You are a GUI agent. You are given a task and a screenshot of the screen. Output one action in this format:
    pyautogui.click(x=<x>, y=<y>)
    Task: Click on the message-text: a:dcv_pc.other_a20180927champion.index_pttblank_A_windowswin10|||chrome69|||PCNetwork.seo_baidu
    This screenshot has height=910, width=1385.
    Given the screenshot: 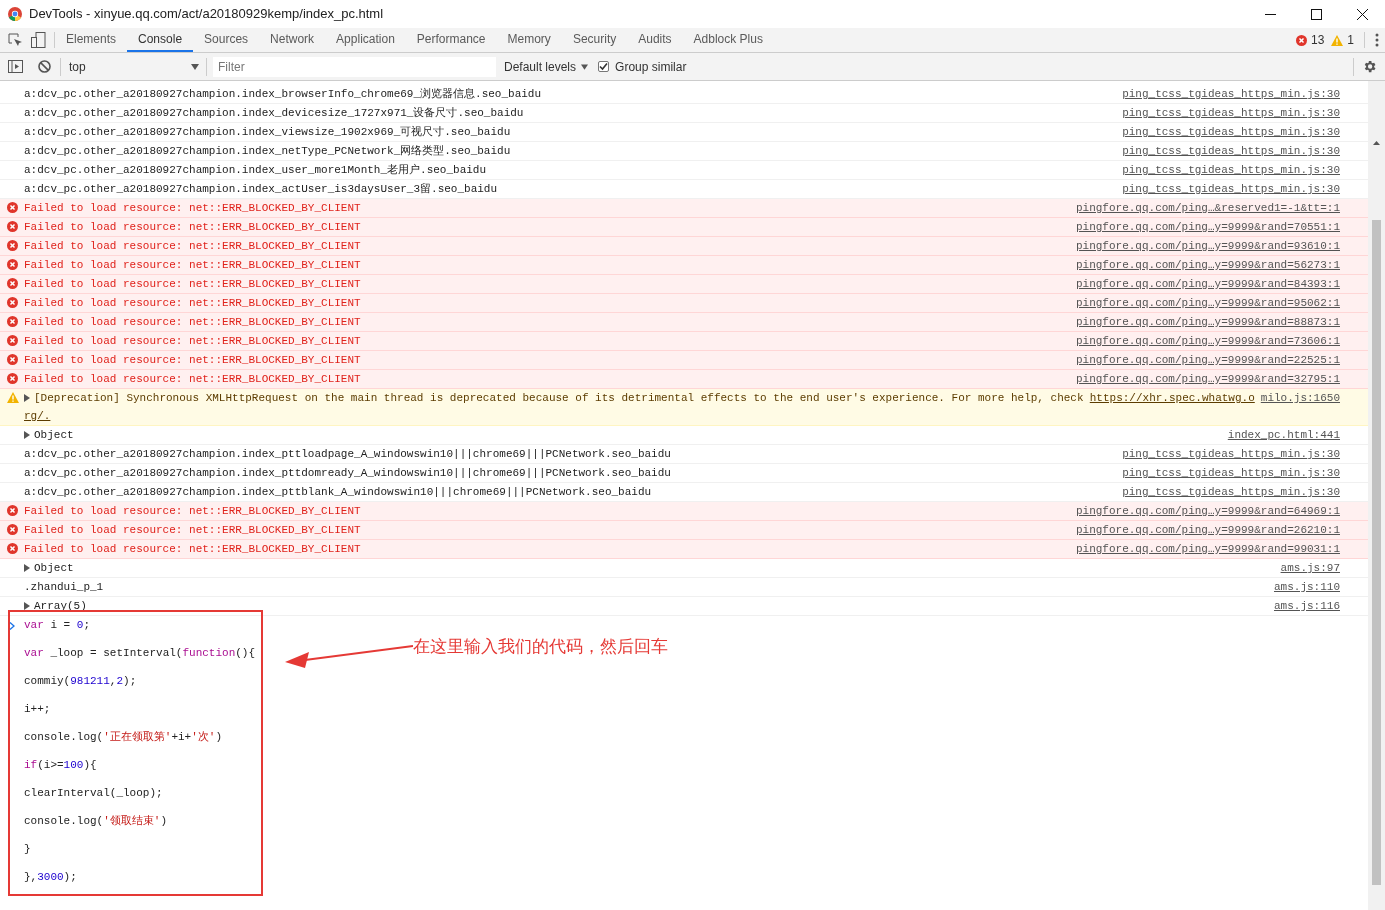 What is the action you would take?
    pyautogui.click(x=338, y=492)
    